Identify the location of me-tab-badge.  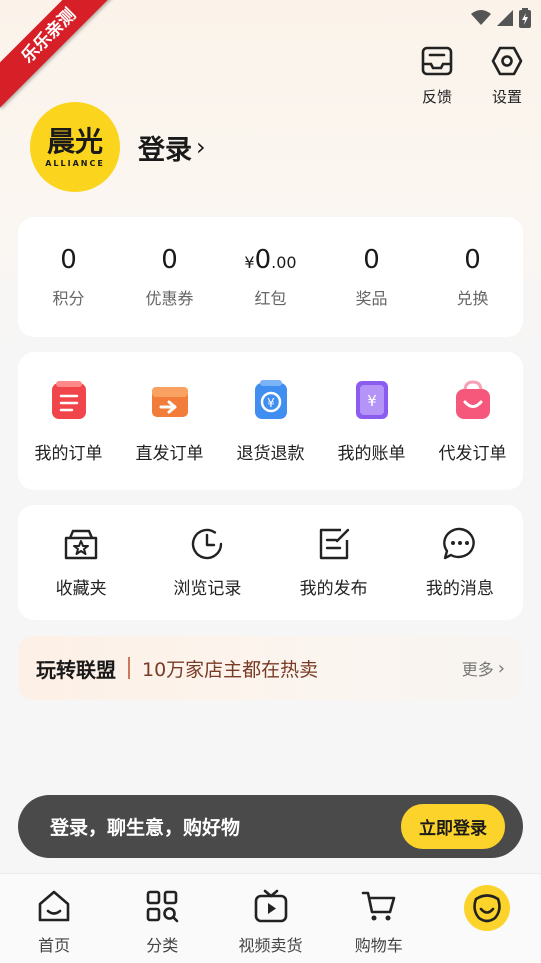
(486, 908).